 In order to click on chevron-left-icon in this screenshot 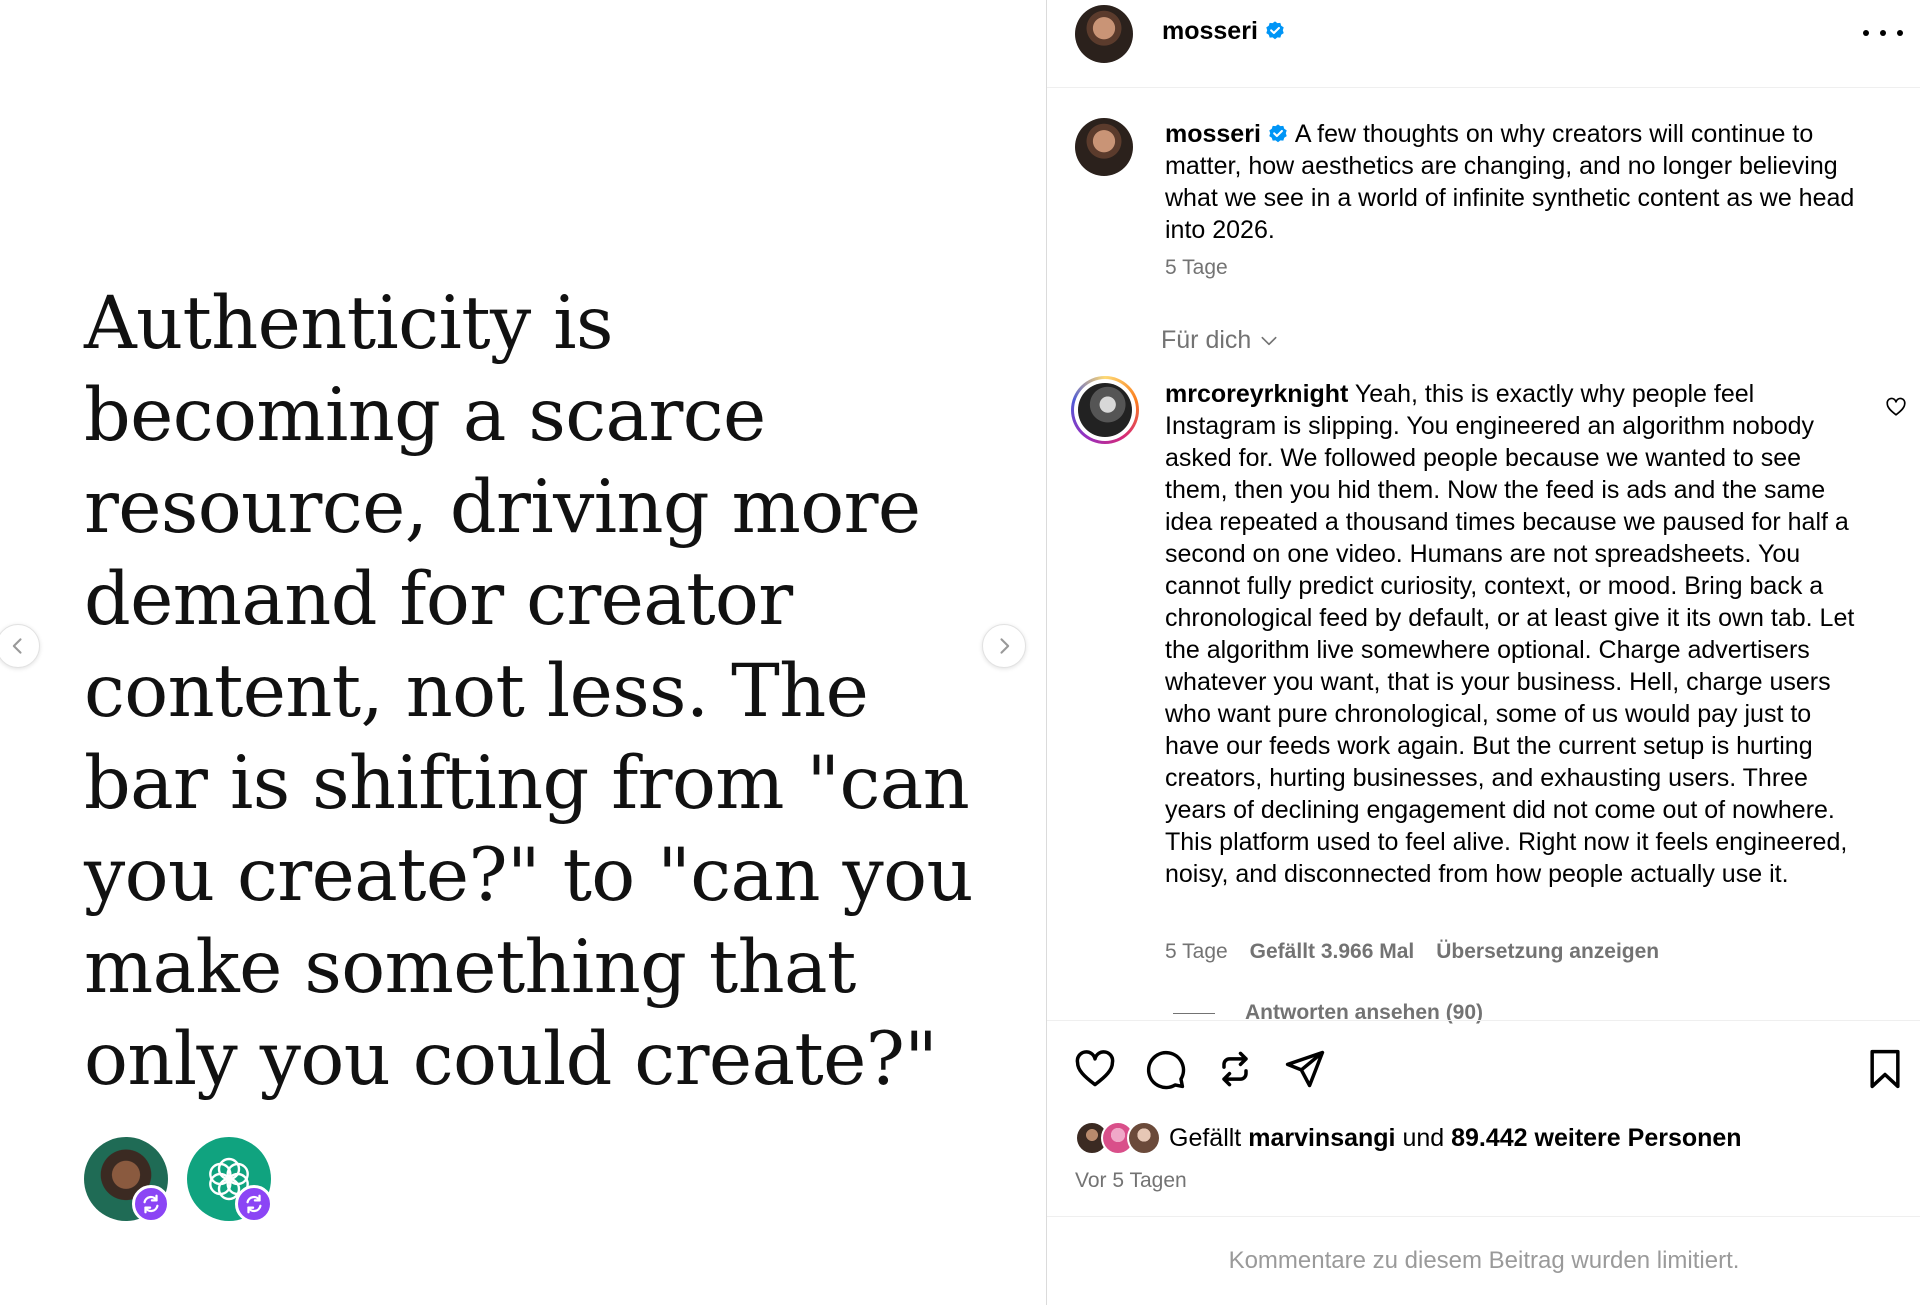, I will do `click(17, 646)`.